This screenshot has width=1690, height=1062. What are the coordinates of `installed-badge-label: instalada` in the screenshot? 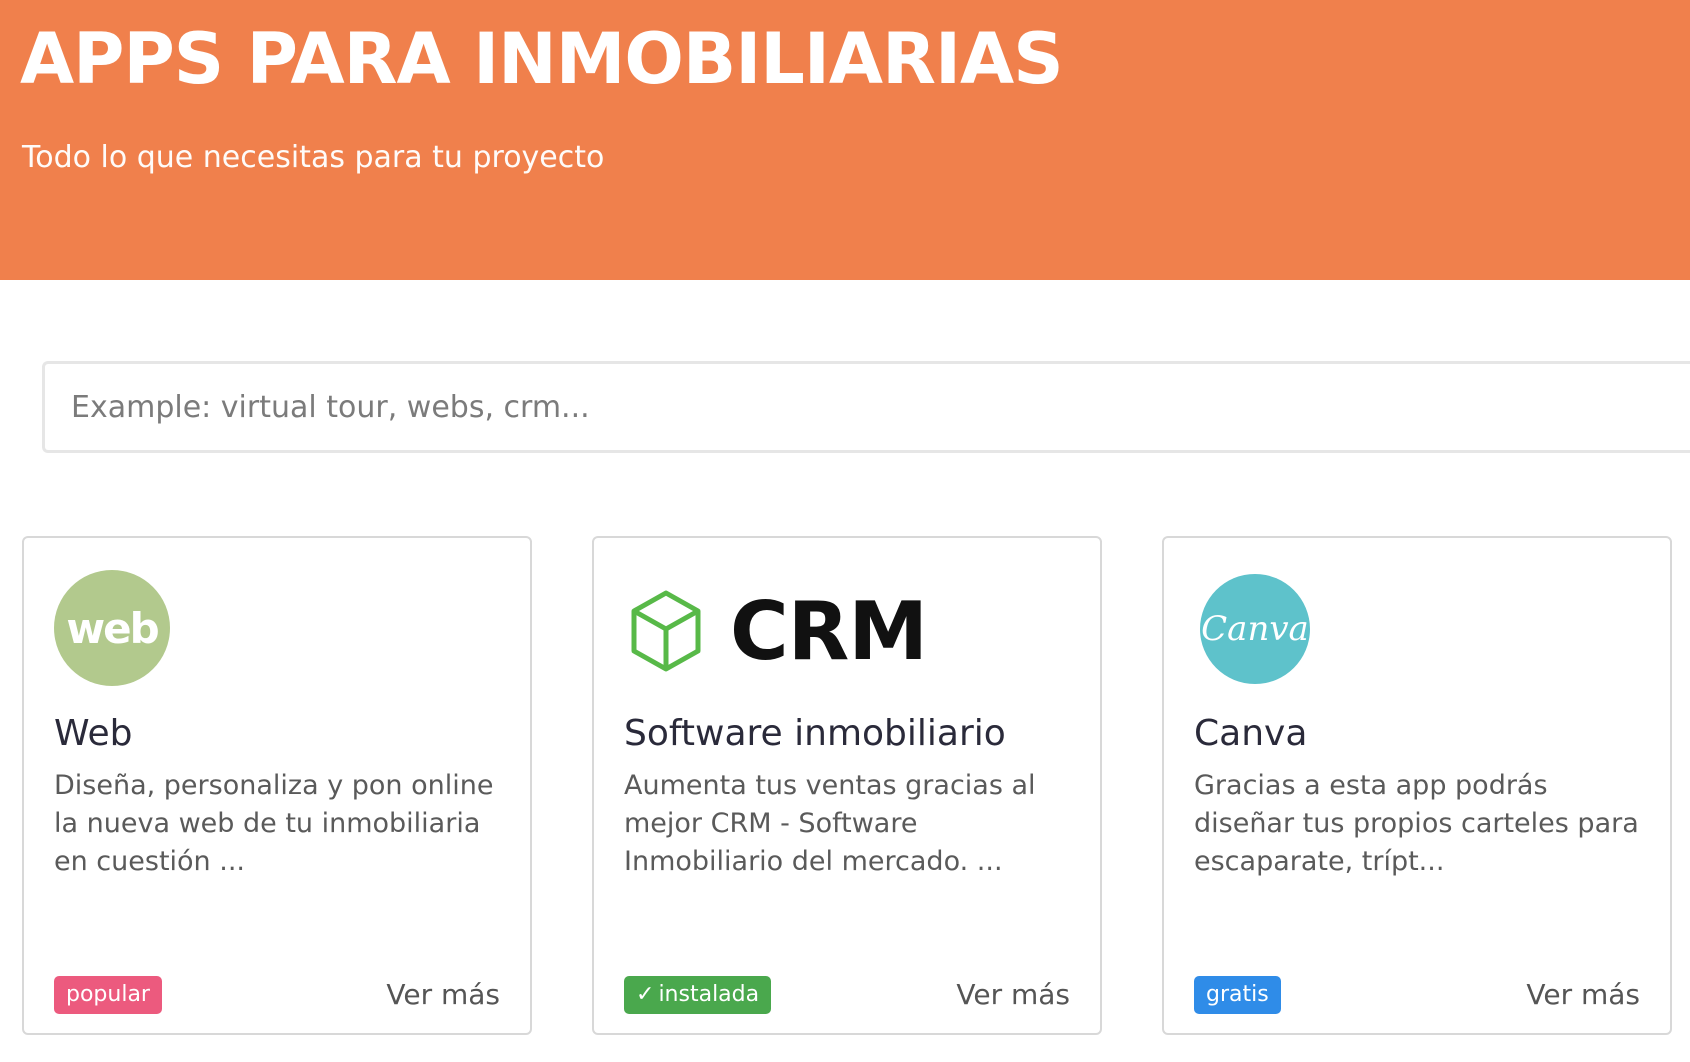 It's located at (709, 994).